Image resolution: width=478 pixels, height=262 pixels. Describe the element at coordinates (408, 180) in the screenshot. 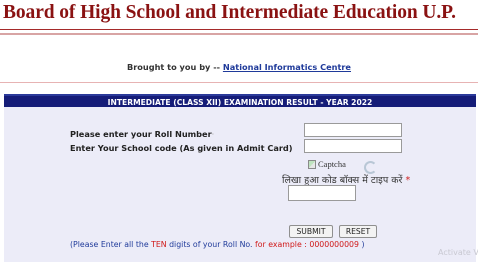

I see `required-asterisk: *` at that location.